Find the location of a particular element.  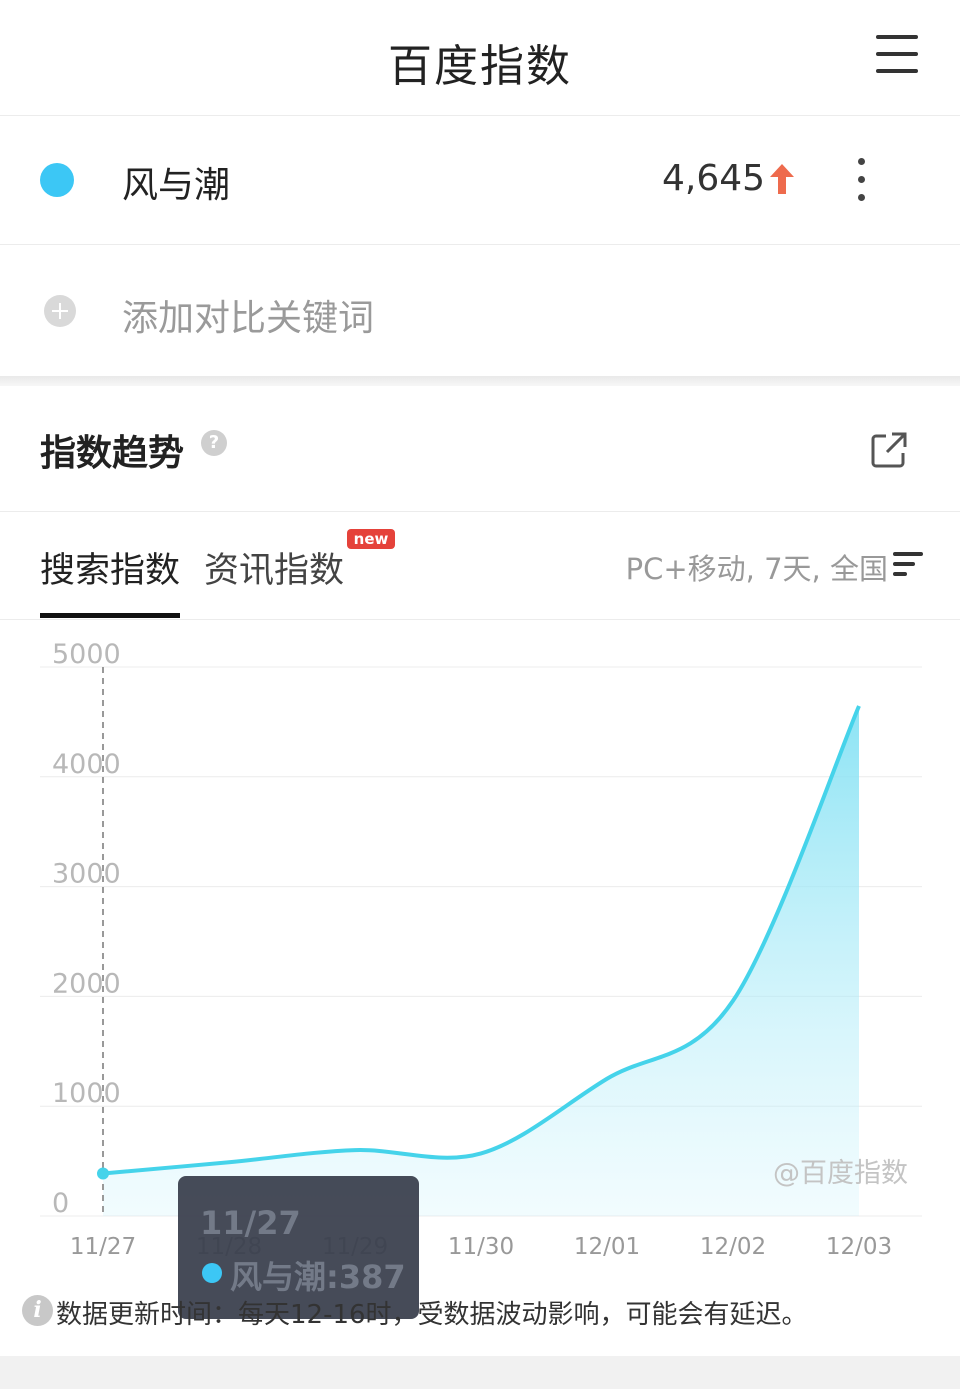

tooltip-series-dot is located at coordinates (212, 1273).